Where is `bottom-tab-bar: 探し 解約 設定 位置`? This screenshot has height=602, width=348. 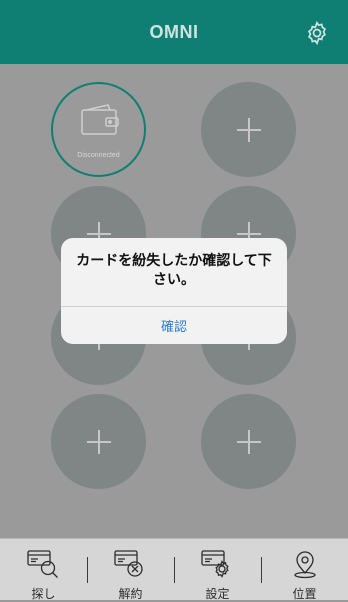 bottom-tab-bar: 探し 解約 設定 位置 is located at coordinates (174, 569).